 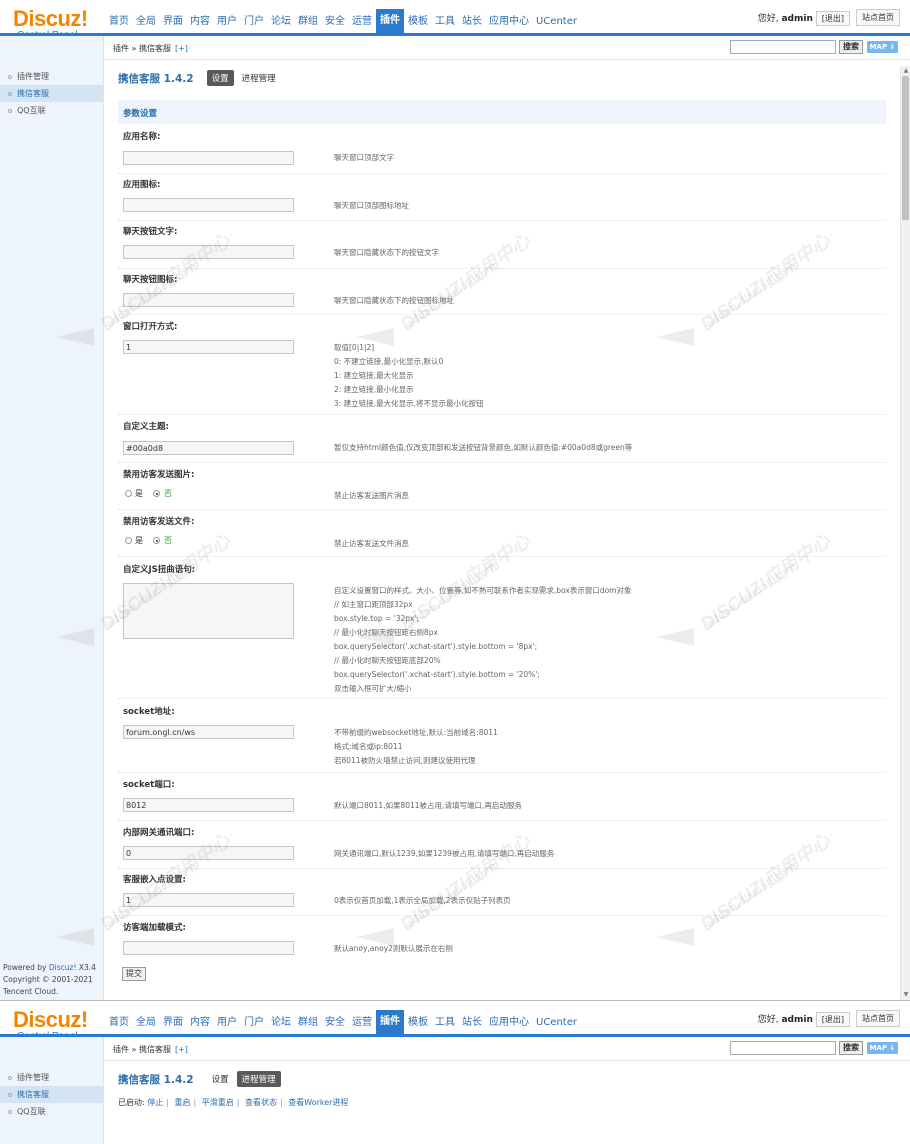 What do you see at coordinates (318, 1102) in the screenshot?
I see `worker-link: 查看Worker进程` at bounding box center [318, 1102].